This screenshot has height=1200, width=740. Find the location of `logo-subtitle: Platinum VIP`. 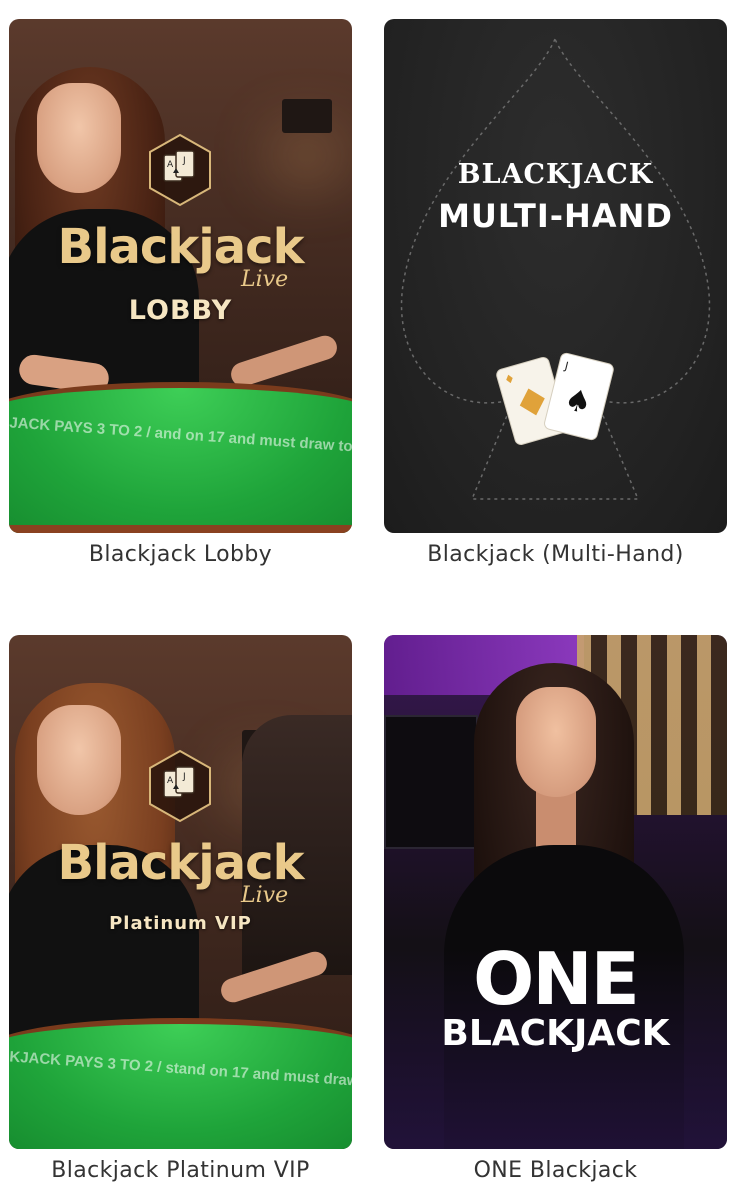

logo-subtitle: Platinum VIP is located at coordinates (180, 923).